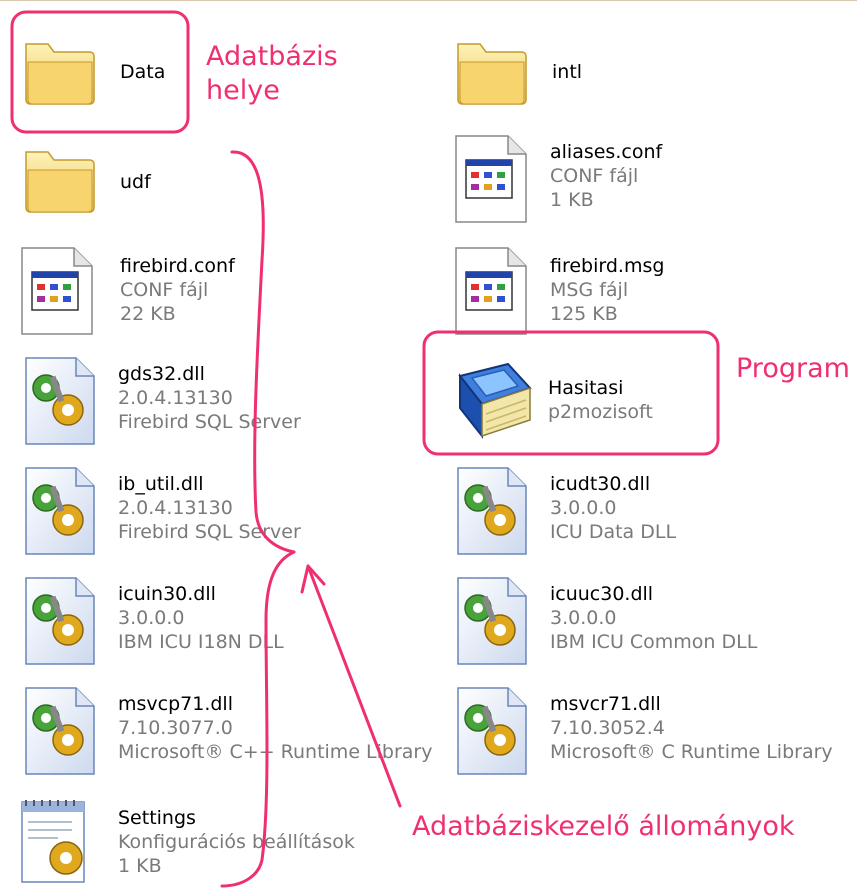  I want to click on file-name: Hasitasi, so click(586, 388).